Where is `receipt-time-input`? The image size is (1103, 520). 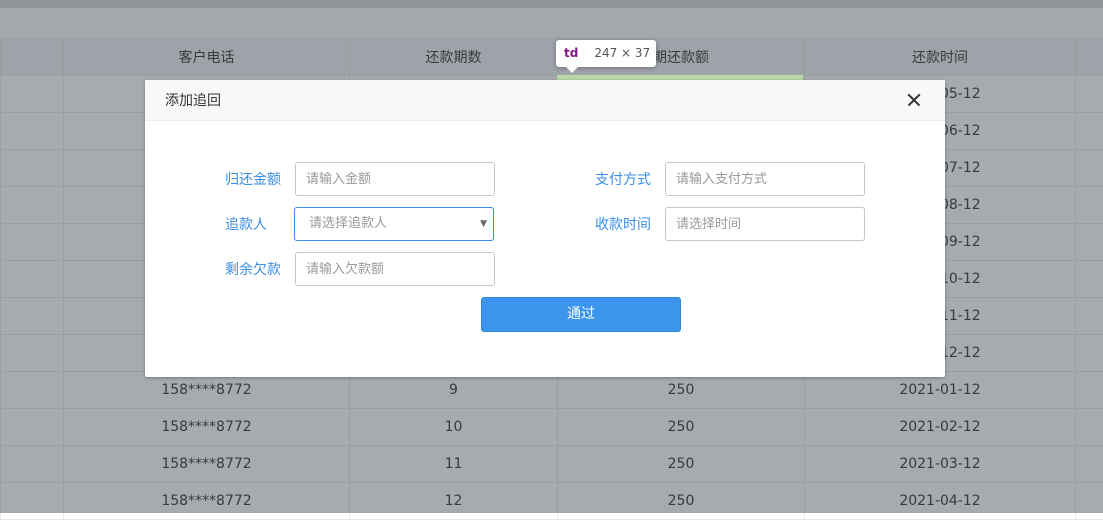
receipt-time-input is located at coordinates (765, 224).